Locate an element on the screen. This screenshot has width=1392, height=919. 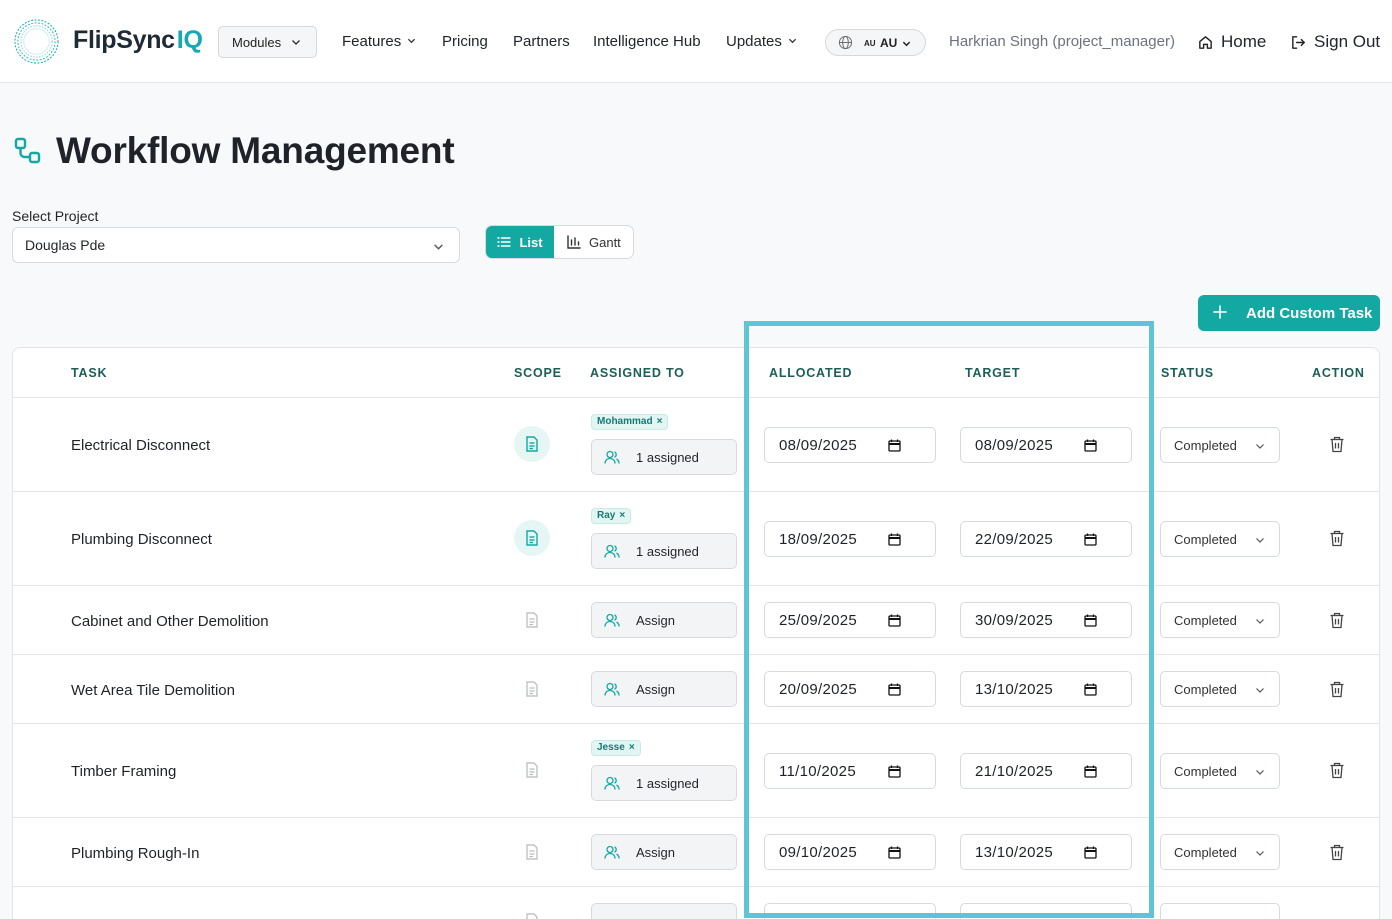
add-custom-task-label: Add Custom Task is located at coordinates (1309, 313).